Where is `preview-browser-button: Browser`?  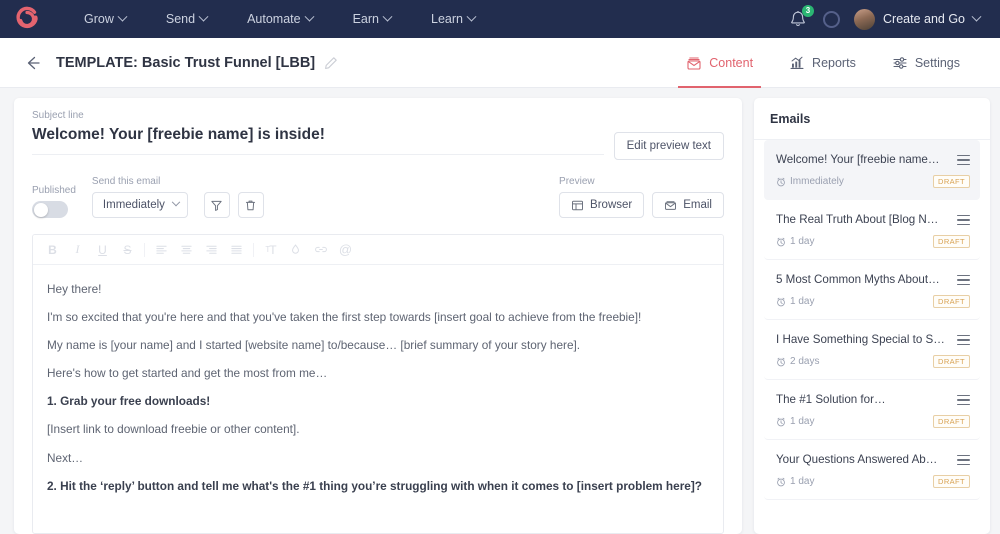 preview-browser-button: Browser is located at coordinates (602, 205).